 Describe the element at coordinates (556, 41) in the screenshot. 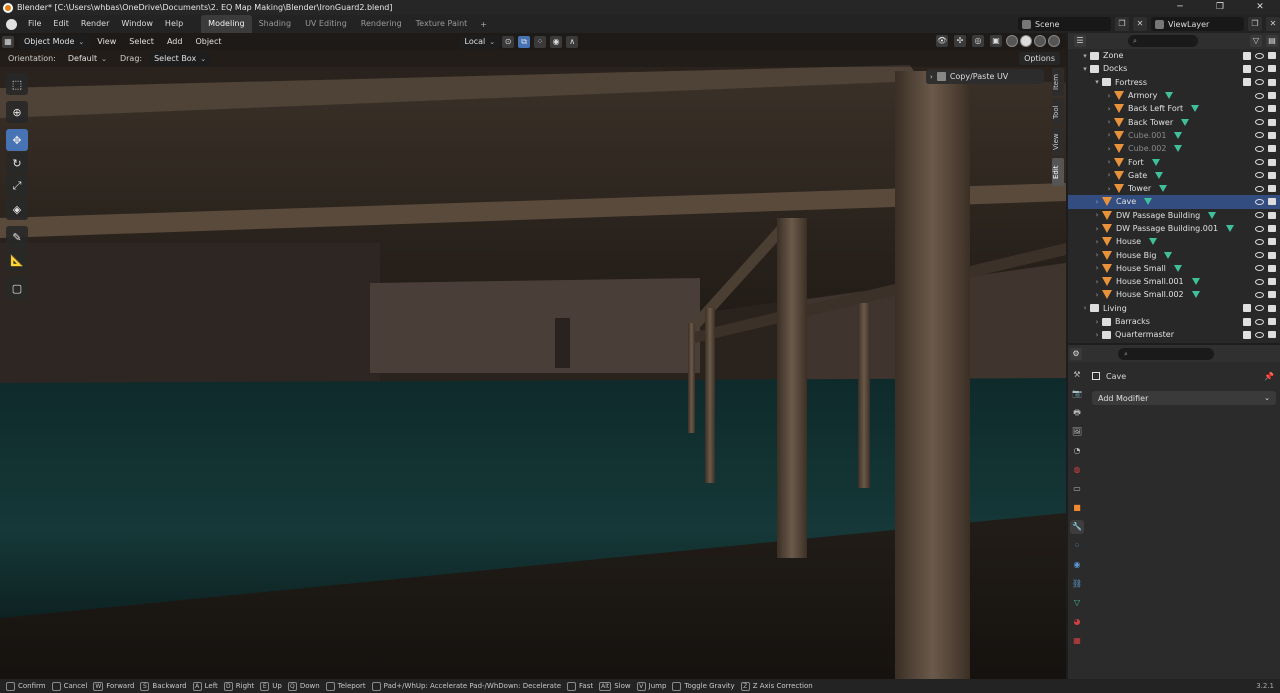

I see `proportional-edit-icon: ◉` at that location.